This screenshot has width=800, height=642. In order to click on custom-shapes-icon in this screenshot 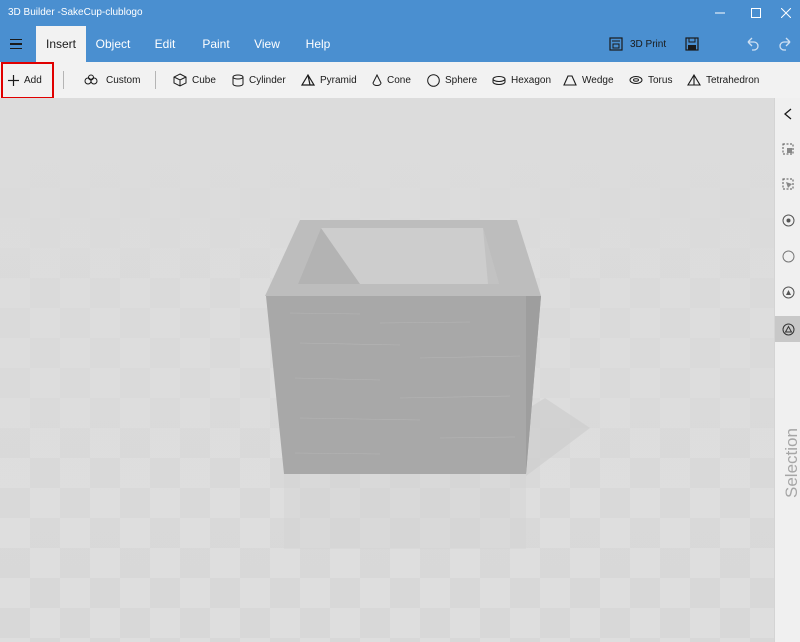, I will do `click(91, 79)`.